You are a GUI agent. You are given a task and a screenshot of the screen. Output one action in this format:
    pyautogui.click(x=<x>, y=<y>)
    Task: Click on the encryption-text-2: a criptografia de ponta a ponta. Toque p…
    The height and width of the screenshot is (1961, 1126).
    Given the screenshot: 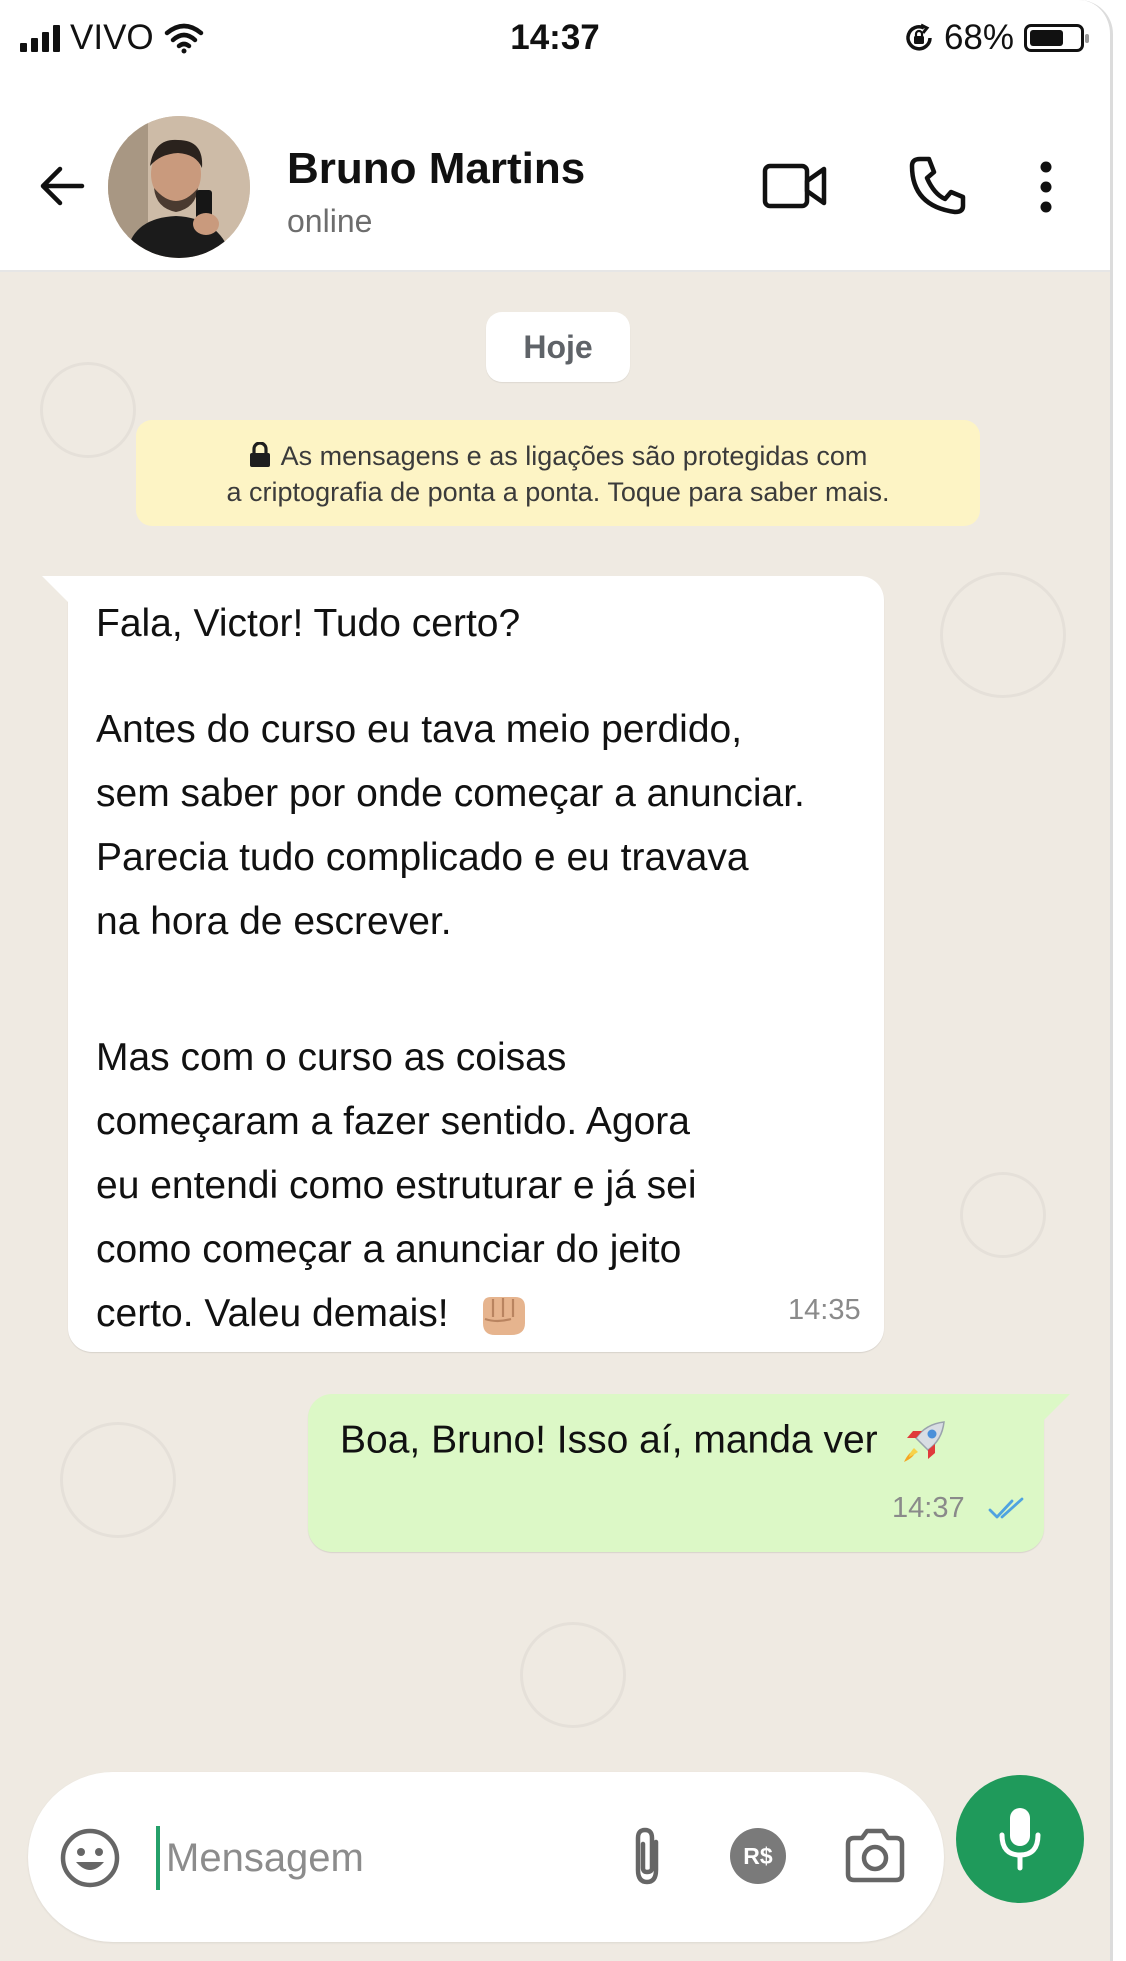 What is the action you would take?
    pyautogui.click(x=558, y=492)
    